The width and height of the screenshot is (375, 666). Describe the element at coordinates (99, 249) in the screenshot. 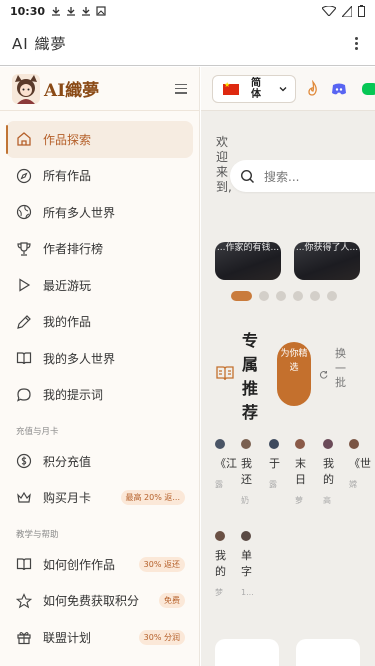

I see `sidebar-item-leaderboard: 作者排行榜` at that location.